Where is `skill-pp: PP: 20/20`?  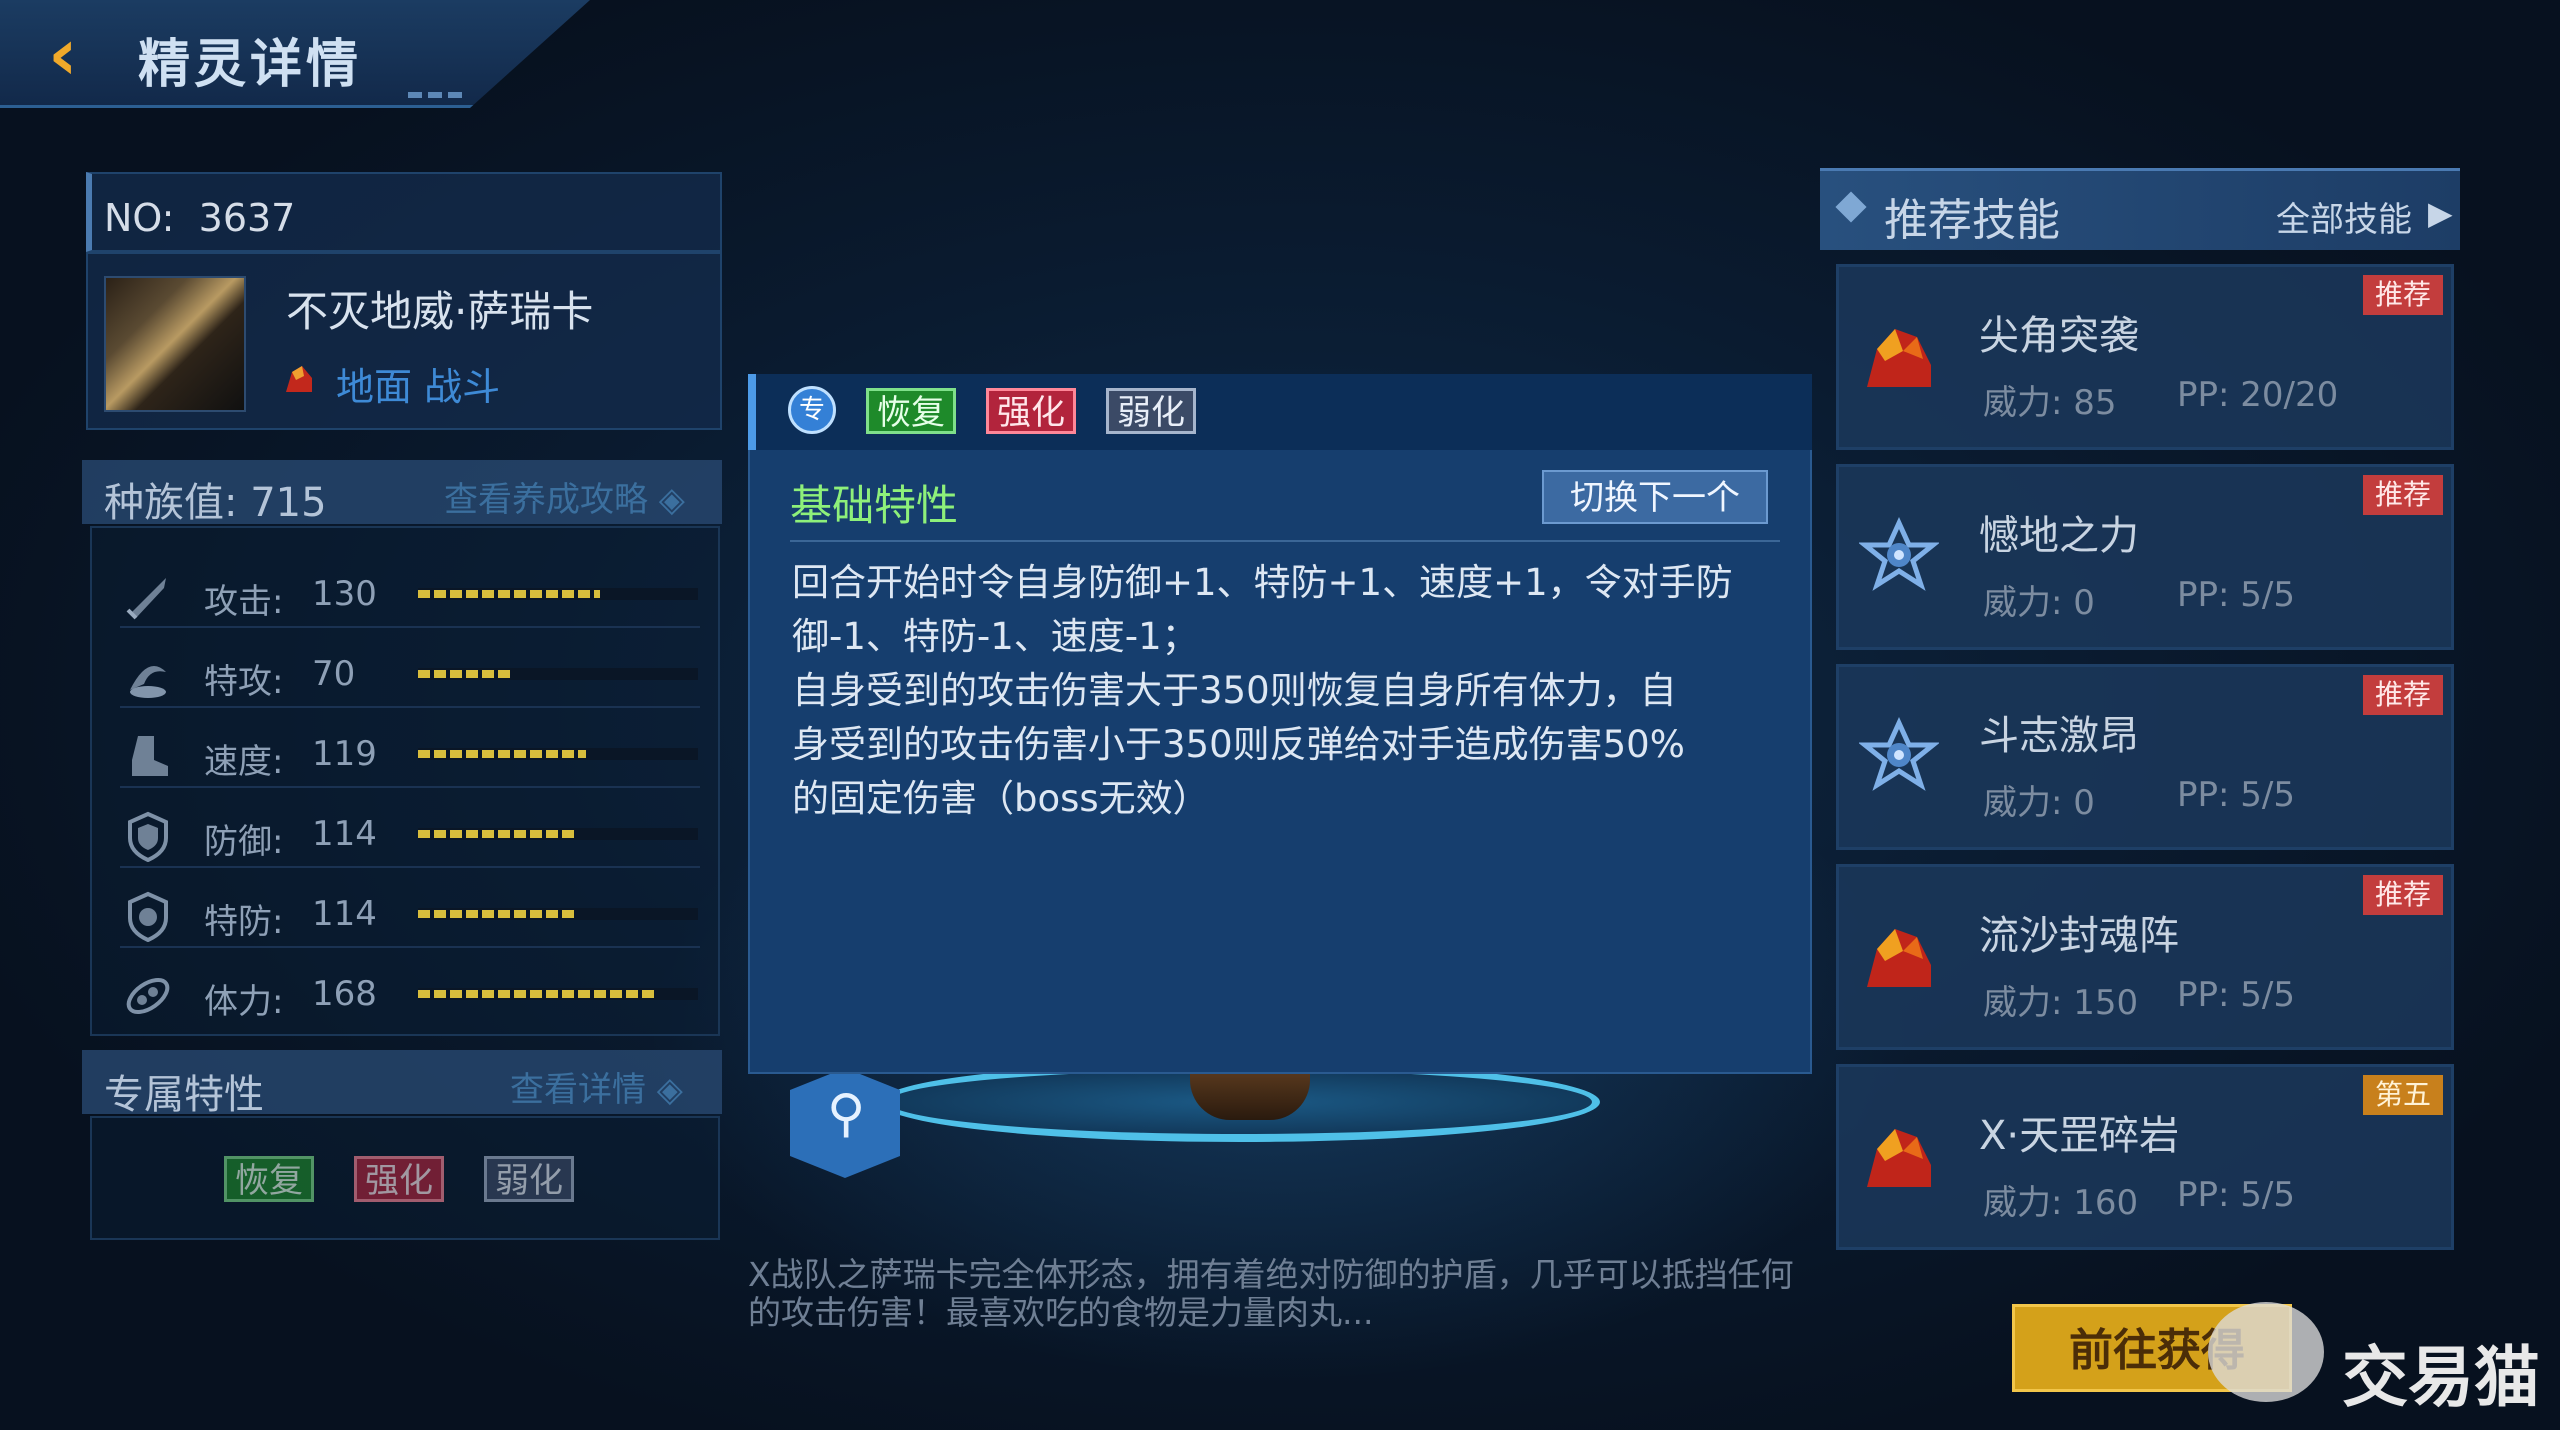
skill-pp: PP: 20/20 is located at coordinates (2258, 395).